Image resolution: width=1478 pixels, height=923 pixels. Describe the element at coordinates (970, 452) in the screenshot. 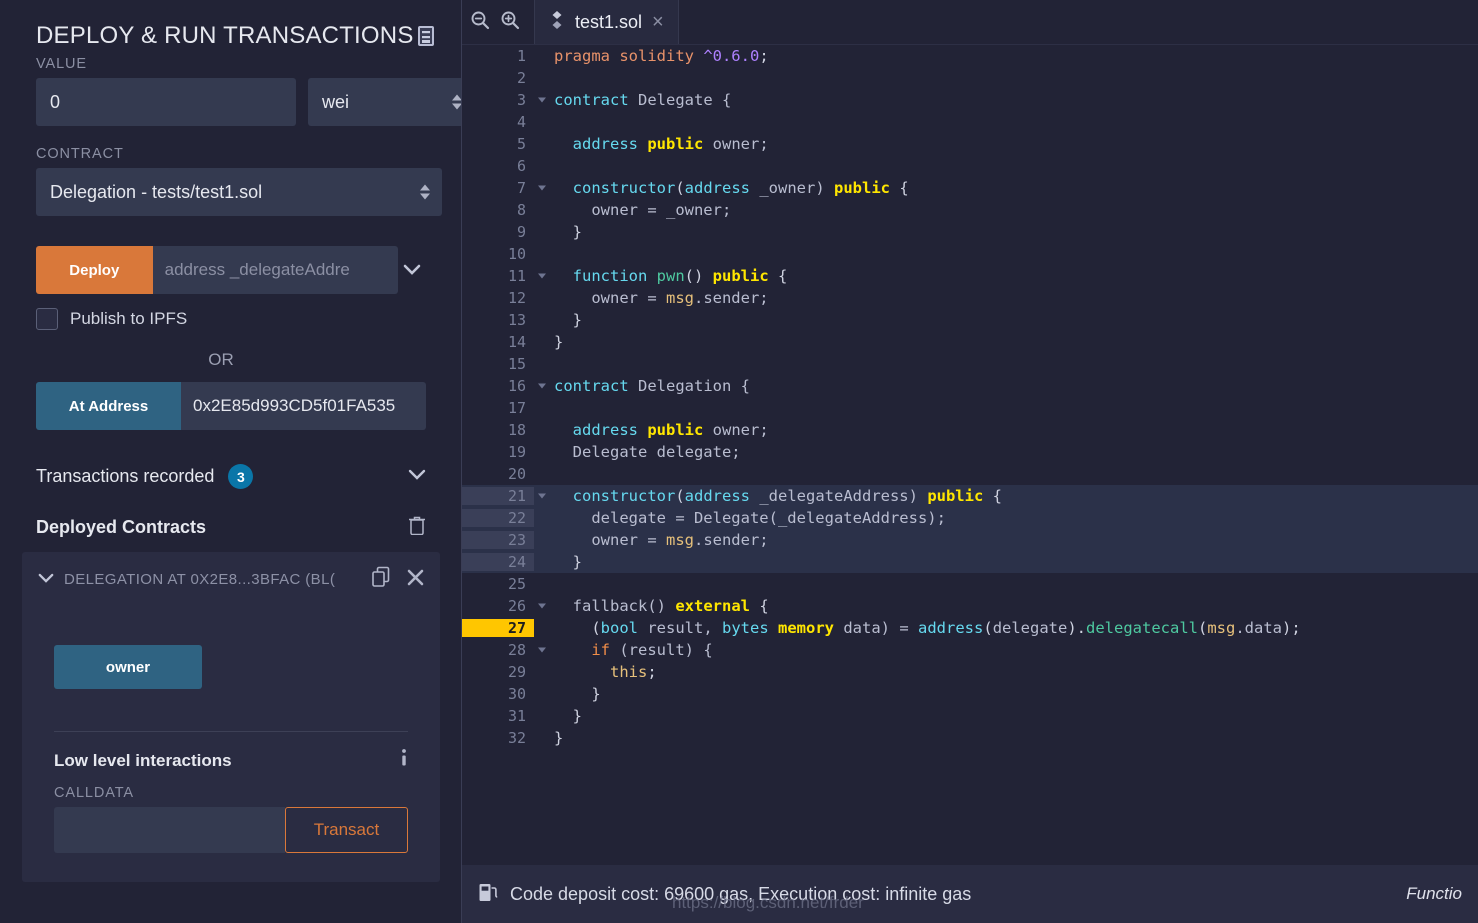

I see `code-line: 19 Delegate delegate;` at that location.